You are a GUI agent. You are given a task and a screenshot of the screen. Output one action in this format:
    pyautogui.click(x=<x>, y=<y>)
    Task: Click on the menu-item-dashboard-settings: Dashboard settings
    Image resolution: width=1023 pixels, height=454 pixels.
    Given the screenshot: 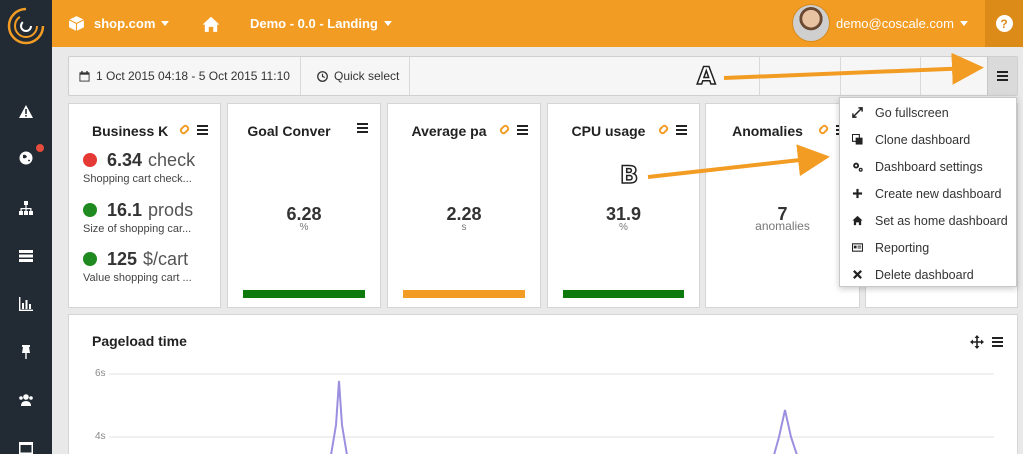 What is the action you would take?
    pyautogui.click(x=928, y=166)
    